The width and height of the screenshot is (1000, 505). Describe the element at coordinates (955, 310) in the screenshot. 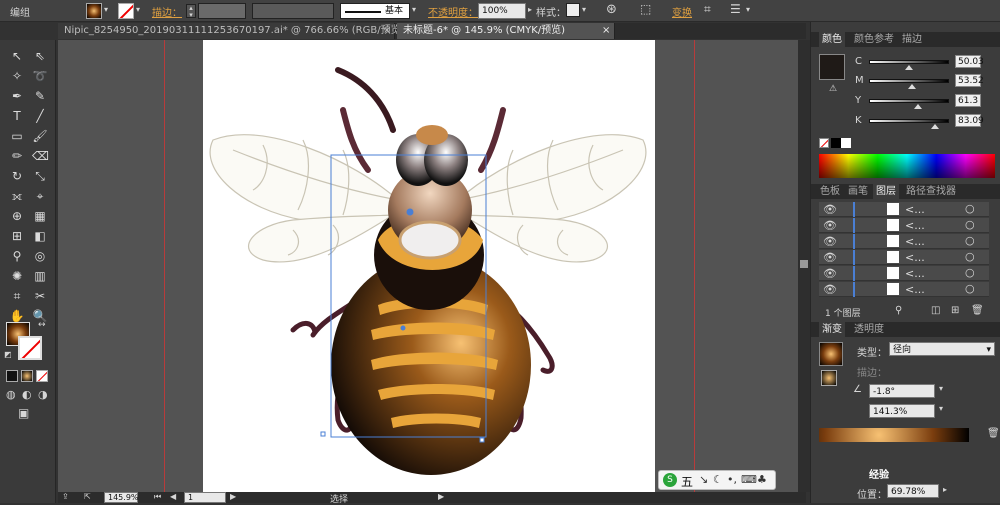

I see `new-layer-icon: ⊞` at that location.